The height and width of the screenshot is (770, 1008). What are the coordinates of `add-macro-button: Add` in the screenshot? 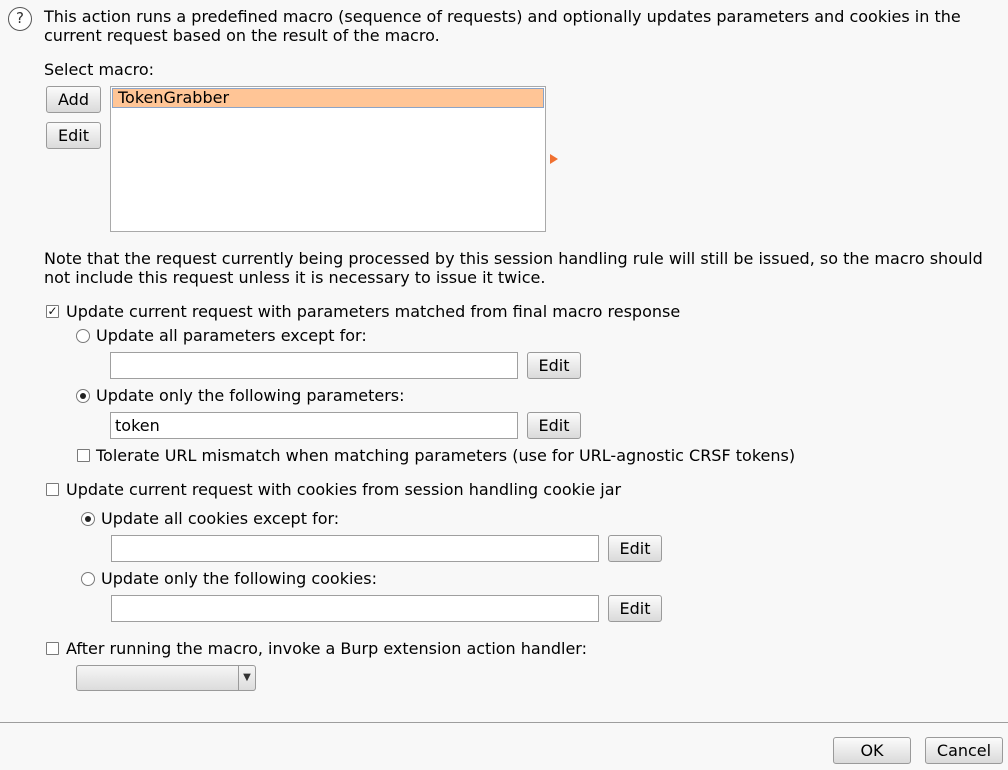 It's located at (73, 99).